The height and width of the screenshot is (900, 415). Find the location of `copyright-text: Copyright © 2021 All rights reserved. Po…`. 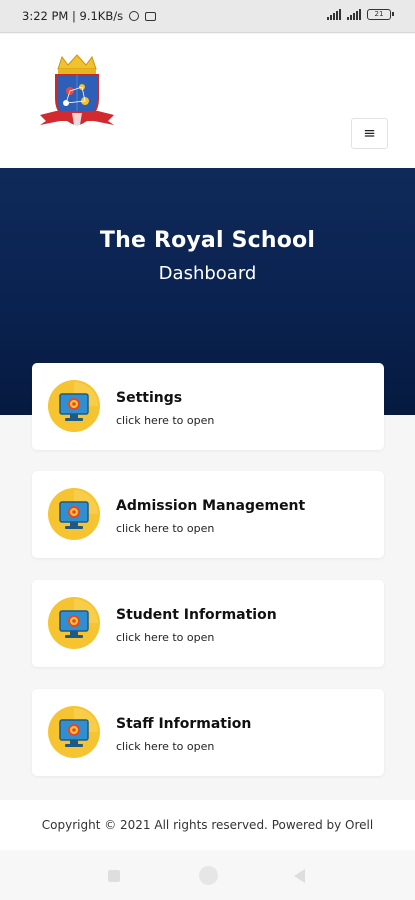

copyright-text: Copyright © 2021 All rights reserved. Po… is located at coordinates (207, 825).